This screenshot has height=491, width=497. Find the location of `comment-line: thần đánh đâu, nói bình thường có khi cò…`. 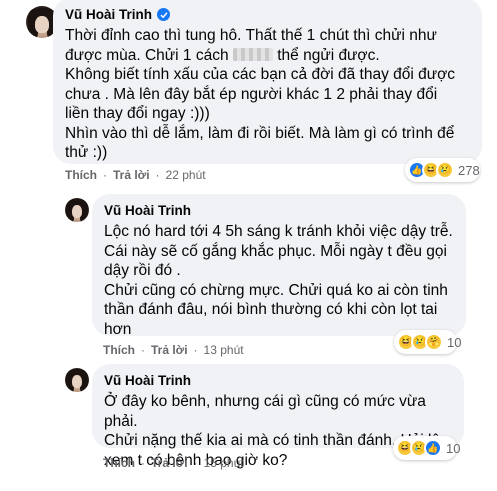

comment-line: thần đánh đâu, nói bình thường có khi cò… is located at coordinates (271, 309).